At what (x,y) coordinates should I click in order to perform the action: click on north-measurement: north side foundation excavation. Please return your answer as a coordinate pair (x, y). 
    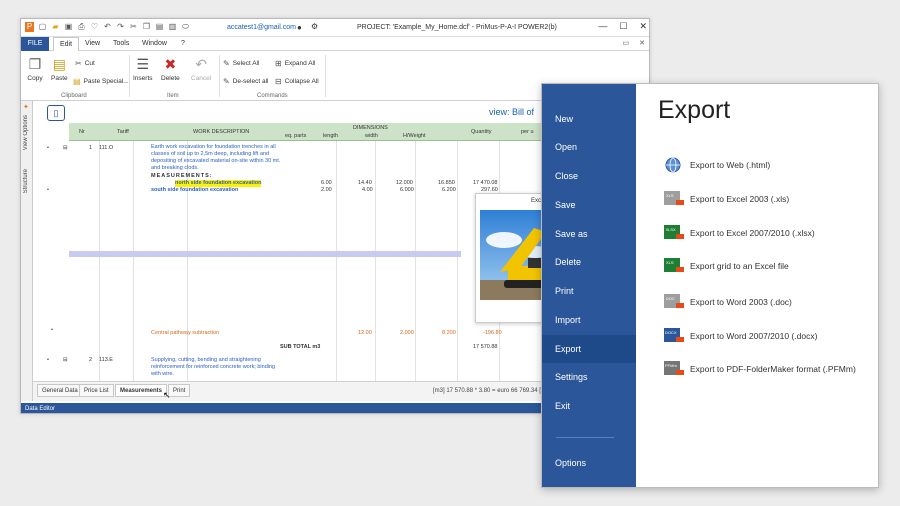
    Looking at the image, I should click on (218, 183).